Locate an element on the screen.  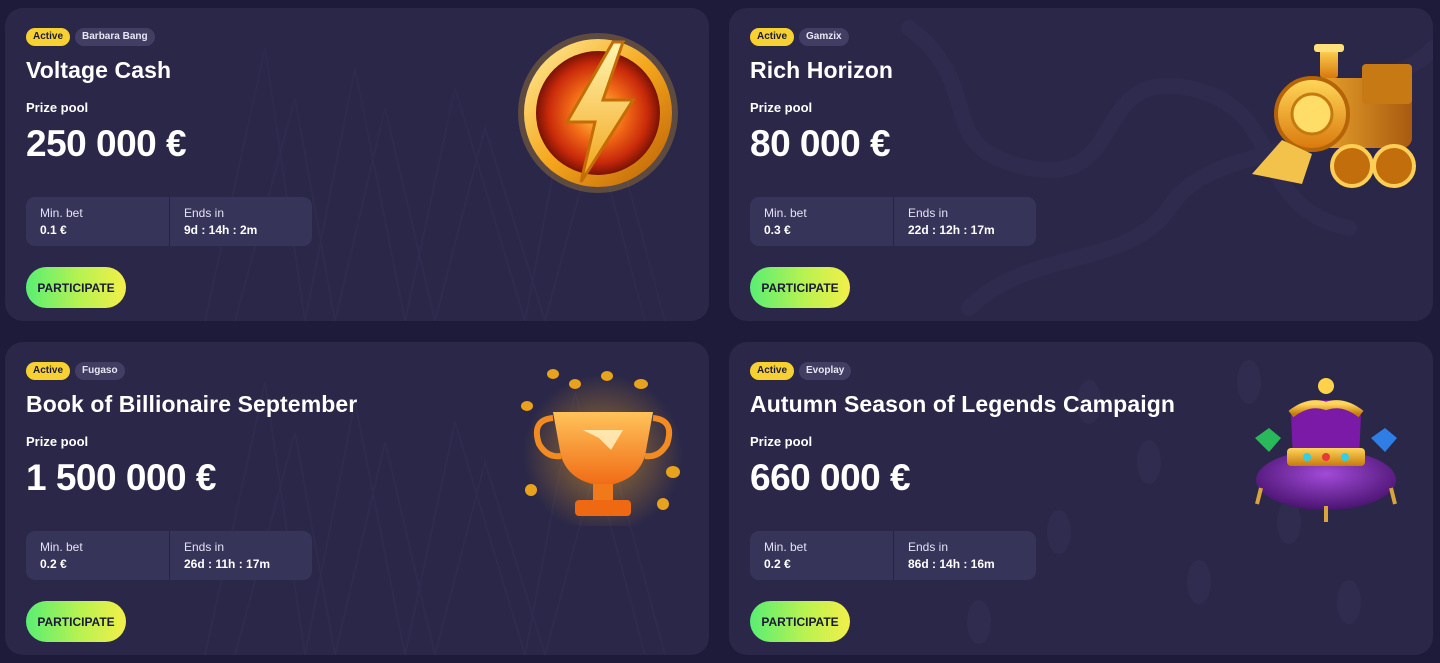
ends-in-value: 22d : 12h : 17m is located at coordinates (951, 230).